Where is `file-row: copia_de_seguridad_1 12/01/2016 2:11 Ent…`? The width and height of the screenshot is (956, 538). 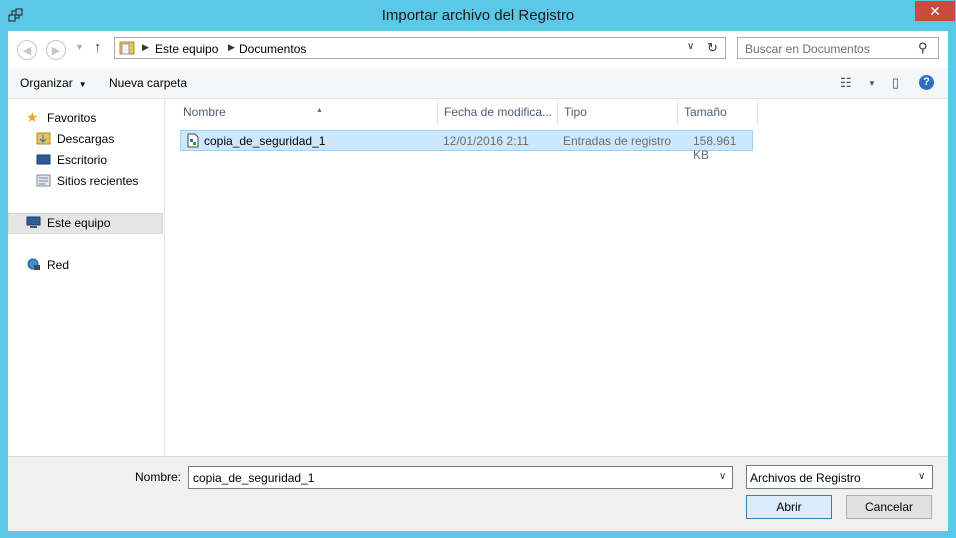
file-row: copia_de_seguridad_1 12/01/2016 2:11 Ent… is located at coordinates (466, 146).